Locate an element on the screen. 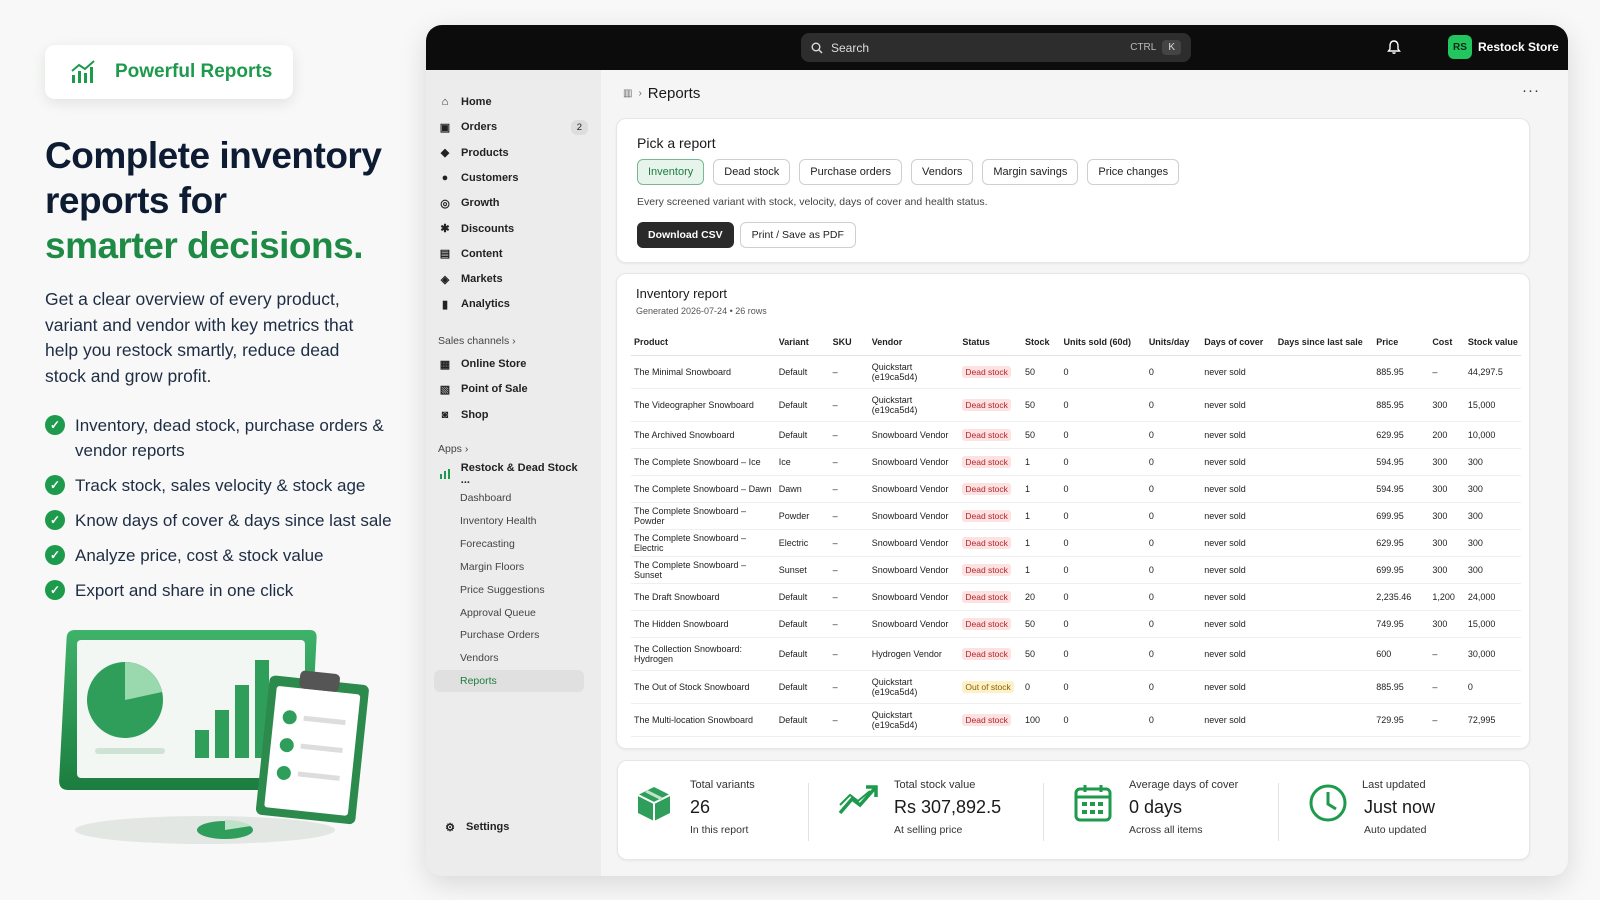 Image resolution: width=1600 pixels, height=900 pixels. sidebar-app-item-purchase-orders: Purchase Orders is located at coordinates (499, 635).